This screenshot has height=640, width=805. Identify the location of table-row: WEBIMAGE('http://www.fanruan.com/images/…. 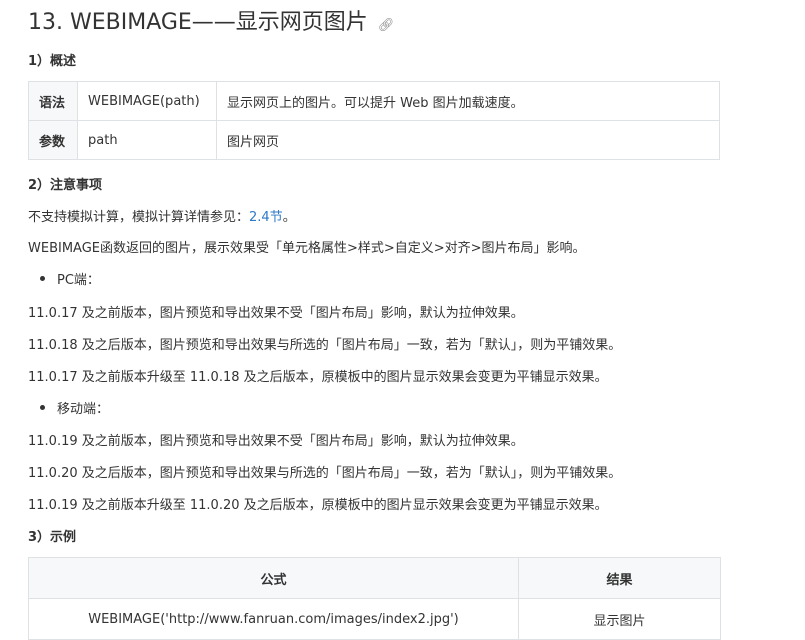
(374, 619).